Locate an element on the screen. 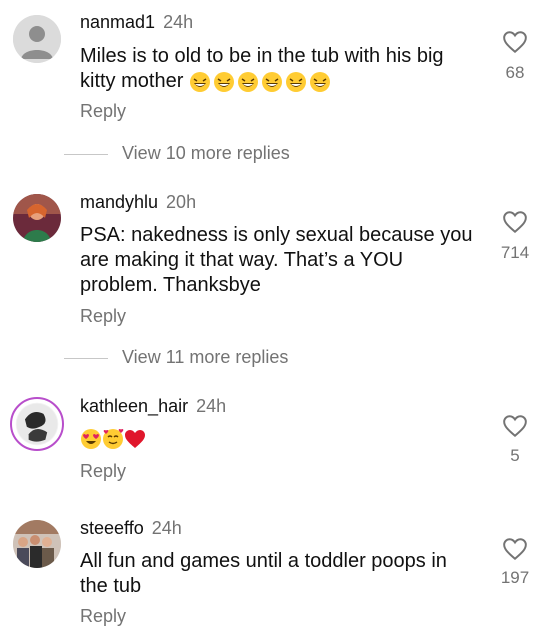 The height and width of the screenshot is (627, 545). timestamp: 20h is located at coordinates (181, 202).